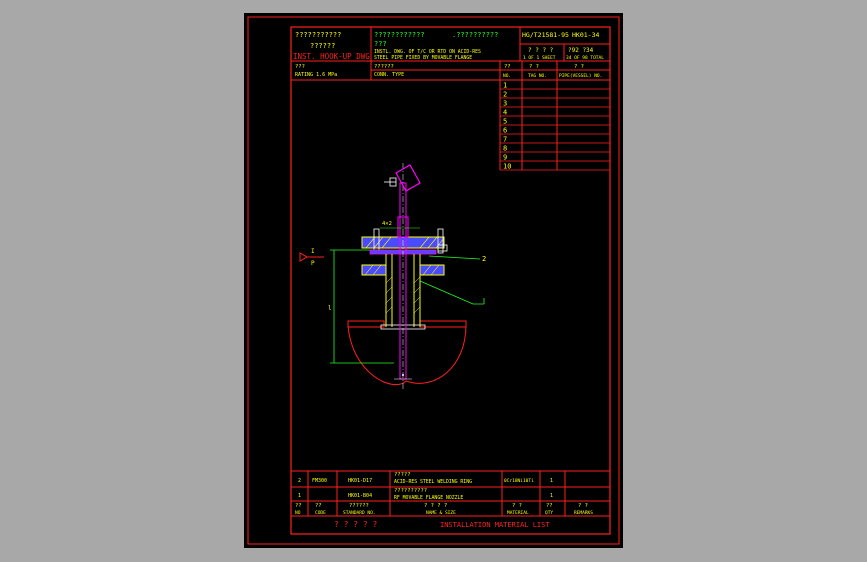 Image resolution: width=867 pixels, height=562 pixels. I want to click on tag-table-rows: 12345678910, so click(555, 126).